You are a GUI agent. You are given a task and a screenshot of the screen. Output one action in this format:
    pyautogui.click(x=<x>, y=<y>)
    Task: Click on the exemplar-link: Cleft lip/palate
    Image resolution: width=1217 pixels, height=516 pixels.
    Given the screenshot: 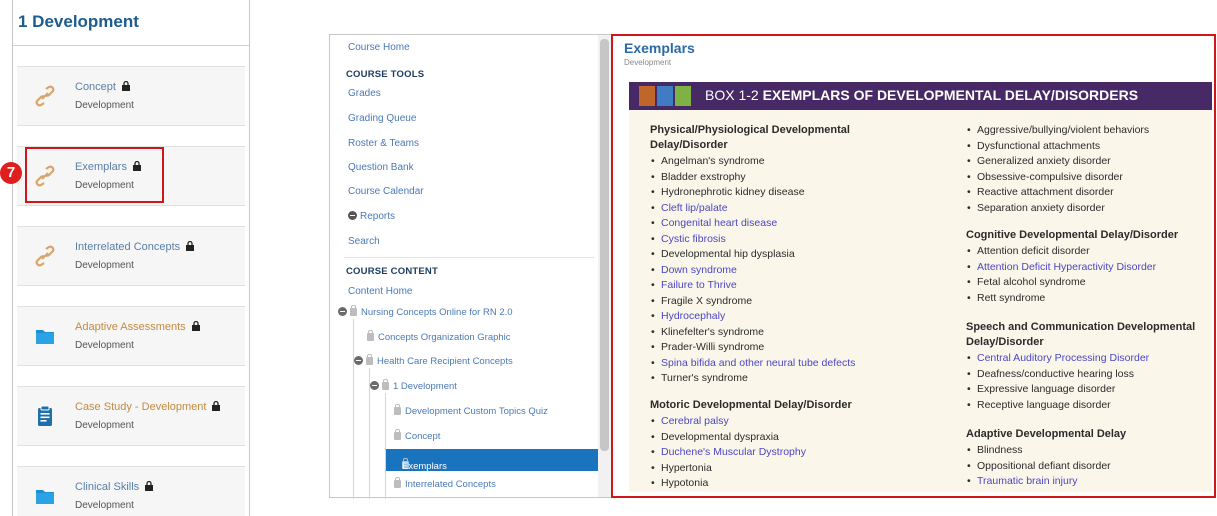 What is the action you would take?
    pyautogui.click(x=689, y=208)
    